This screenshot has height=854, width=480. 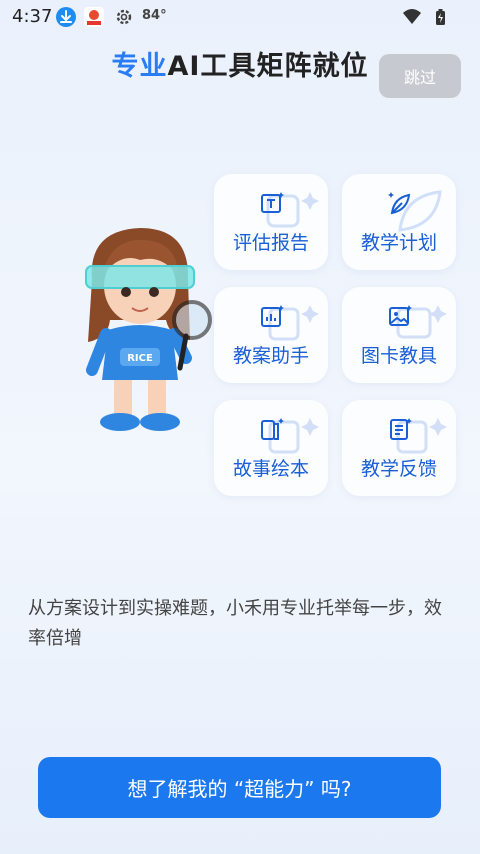 What do you see at coordinates (271, 222) in the screenshot?
I see `feature-card-assessment-report: 评估报告` at bounding box center [271, 222].